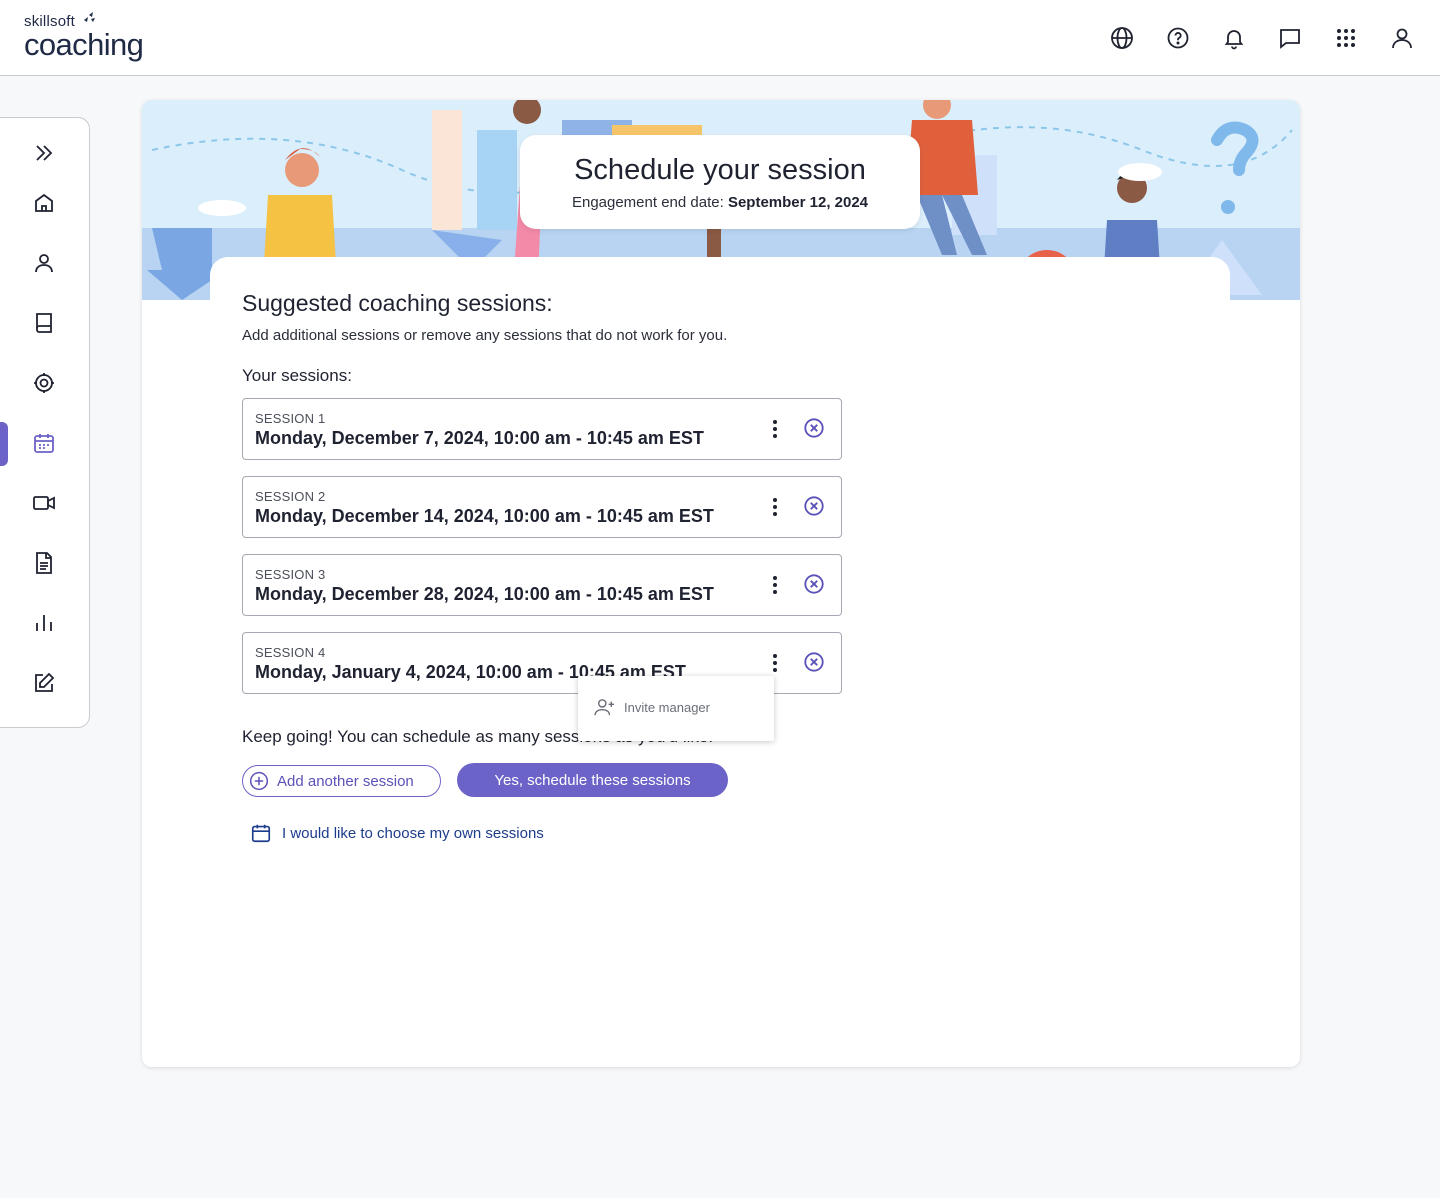  Describe the element at coordinates (720, 170) in the screenshot. I see `page-title: Schedule your session` at that location.